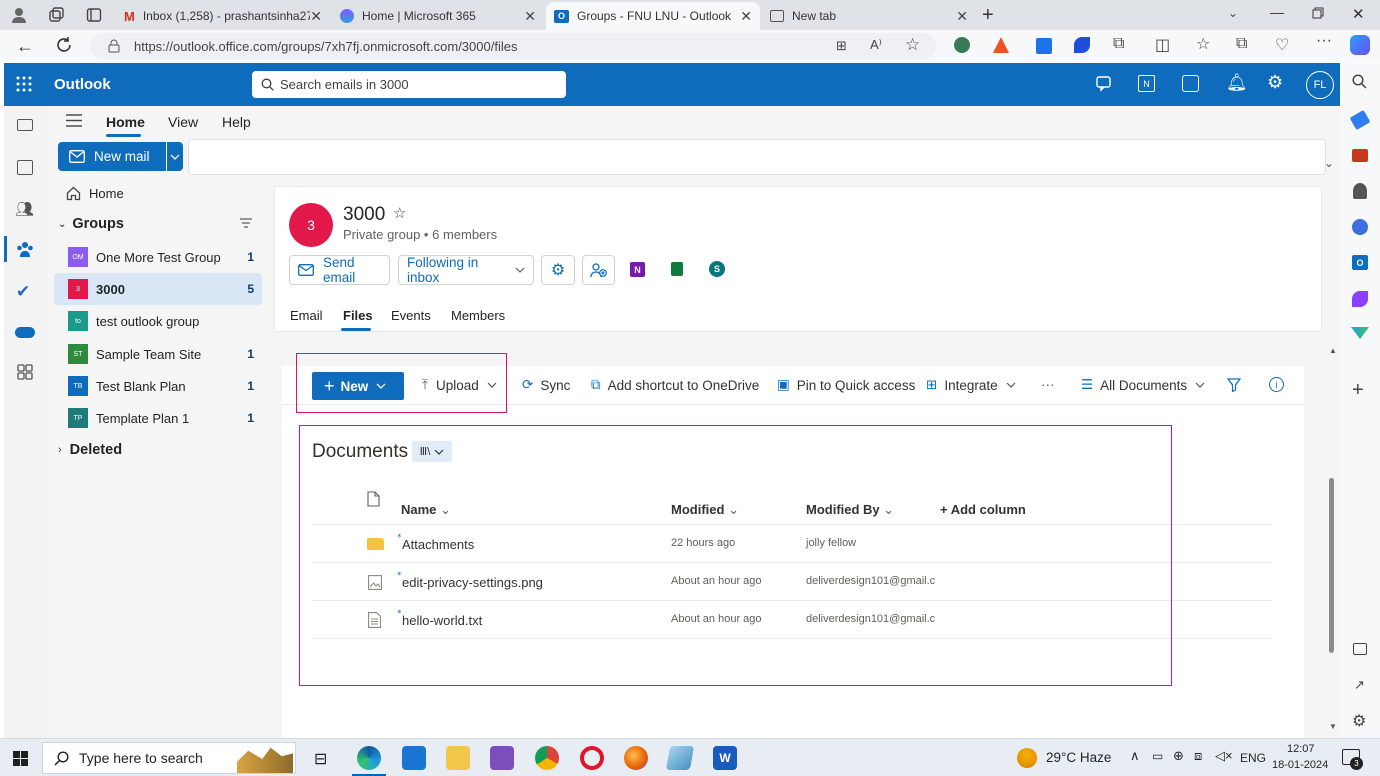 Image resolution: width=1380 pixels, height=776 pixels. I want to click on more-apps-icon, so click(25, 372).